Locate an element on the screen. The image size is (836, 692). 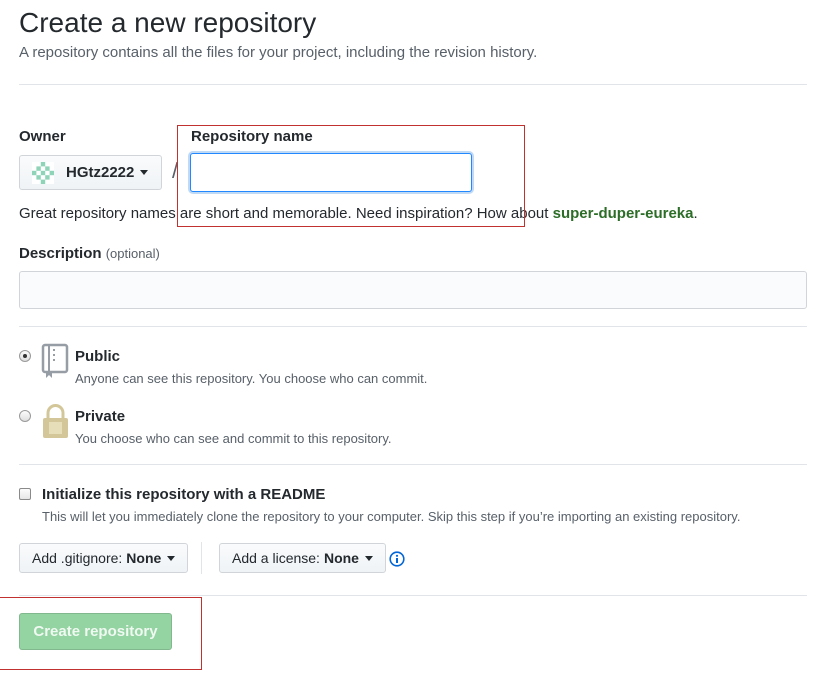
create-repository-button: Create repository is located at coordinates (95, 631).